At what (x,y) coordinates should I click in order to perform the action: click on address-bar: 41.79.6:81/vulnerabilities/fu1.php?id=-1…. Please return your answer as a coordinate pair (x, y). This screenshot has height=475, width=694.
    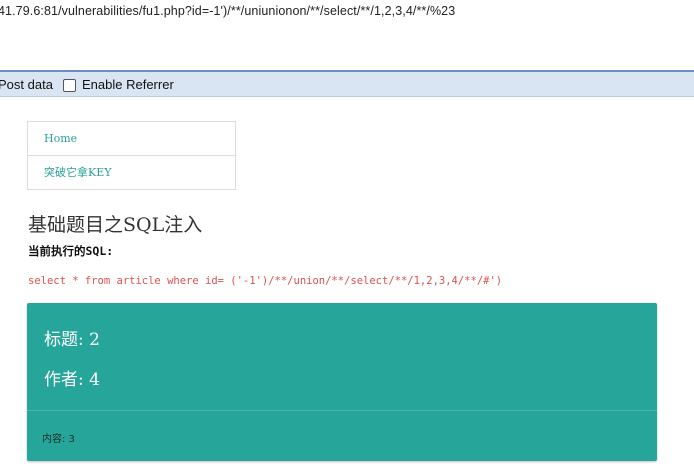
    Looking at the image, I should click on (347, 35).